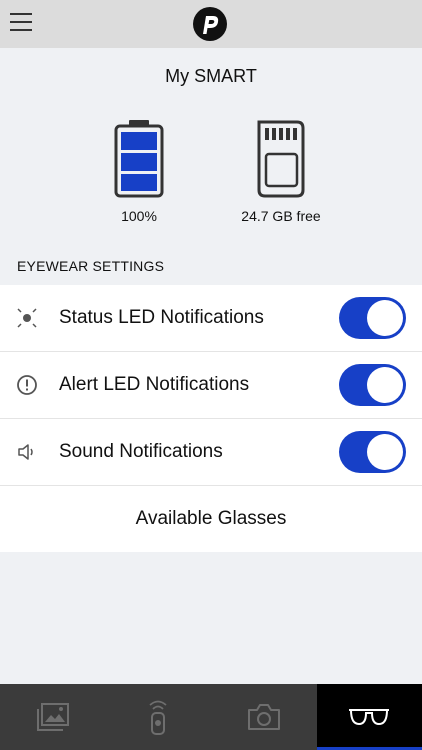  I want to click on status-led-icon, so click(27, 318).